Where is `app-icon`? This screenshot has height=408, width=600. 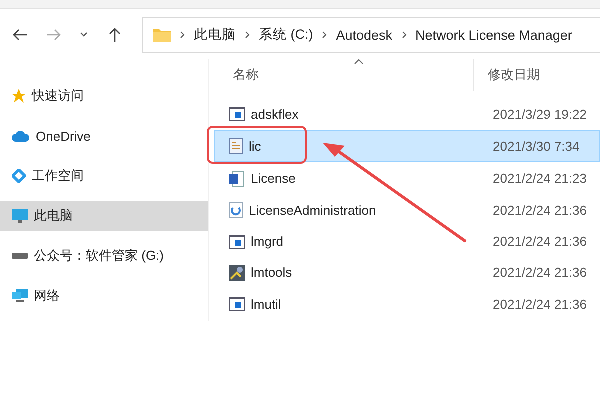 app-icon is located at coordinates (236, 210).